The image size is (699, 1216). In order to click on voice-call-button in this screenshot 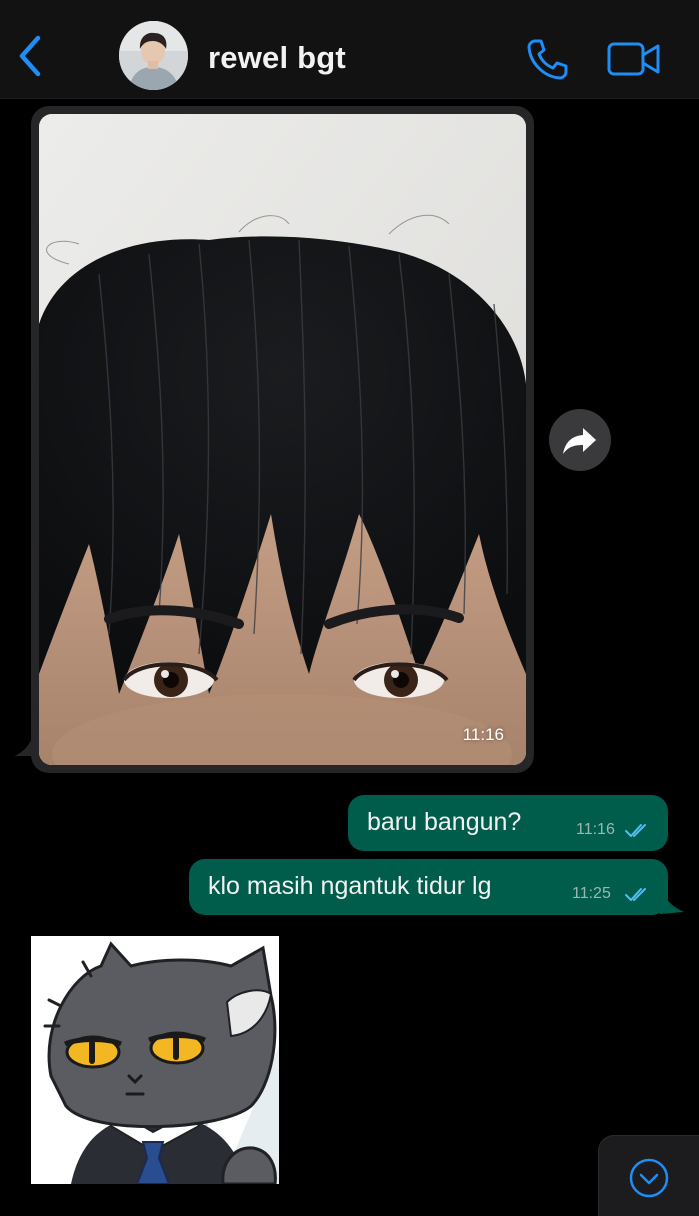, I will do `click(547, 59)`.